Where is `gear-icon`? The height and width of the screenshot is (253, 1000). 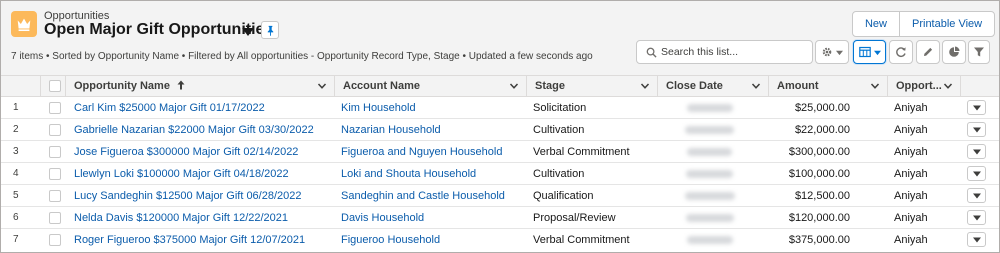
gear-icon is located at coordinates (827, 52).